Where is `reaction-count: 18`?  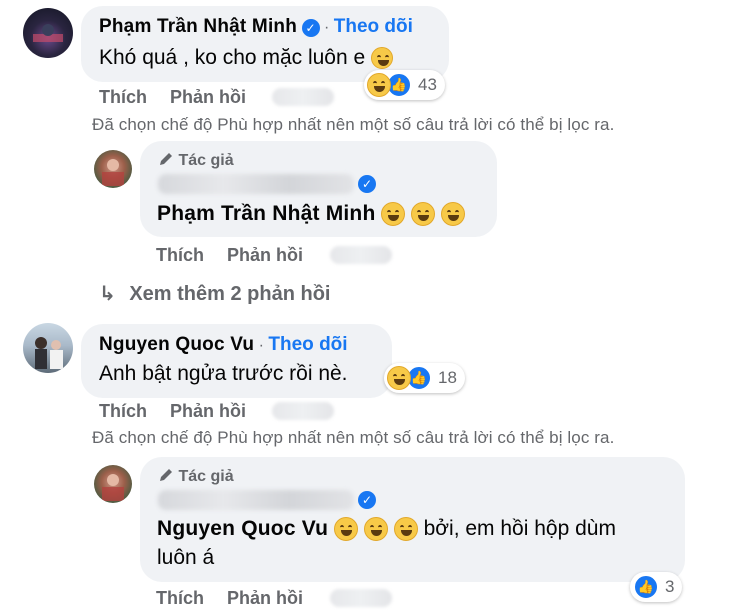
reaction-count: 18 is located at coordinates (447, 377).